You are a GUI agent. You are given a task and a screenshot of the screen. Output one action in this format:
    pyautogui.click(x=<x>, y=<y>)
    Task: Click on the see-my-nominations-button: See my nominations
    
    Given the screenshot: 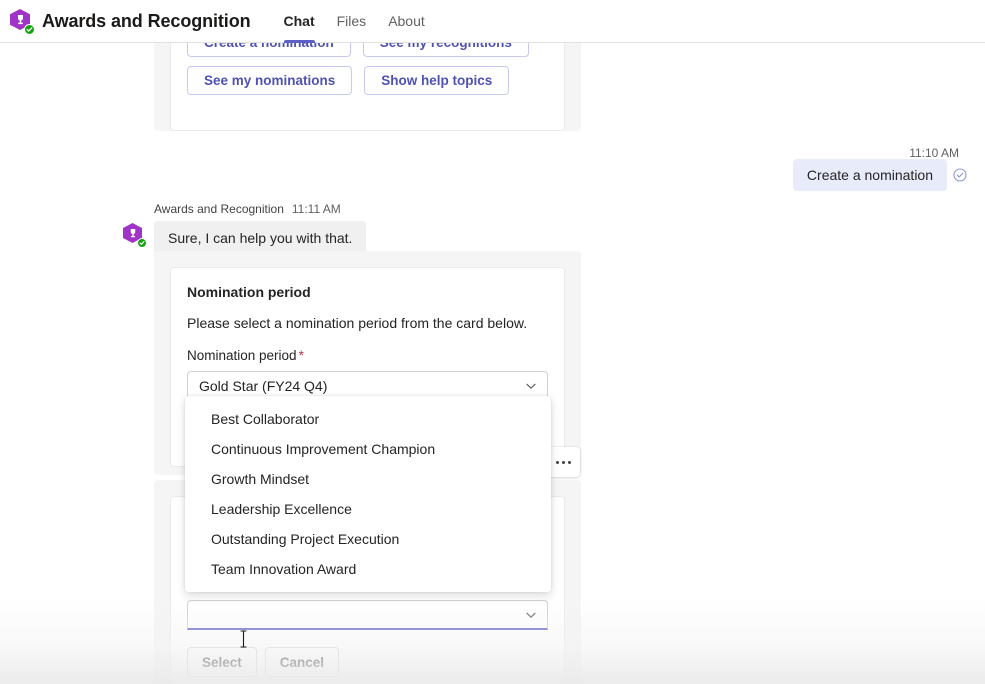 What is the action you would take?
    pyautogui.click(x=270, y=80)
    